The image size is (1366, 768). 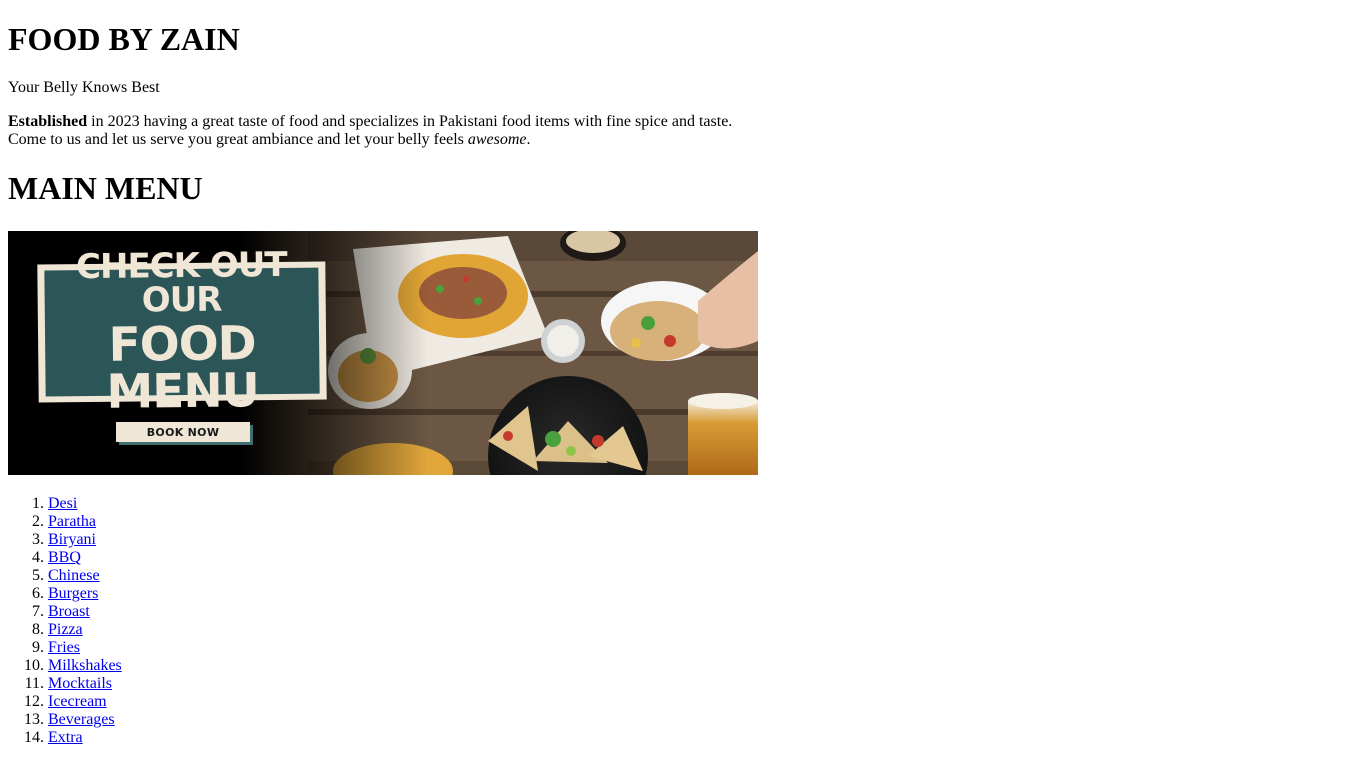 What do you see at coordinates (48, 121) in the screenshot?
I see `intro-established: Established` at bounding box center [48, 121].